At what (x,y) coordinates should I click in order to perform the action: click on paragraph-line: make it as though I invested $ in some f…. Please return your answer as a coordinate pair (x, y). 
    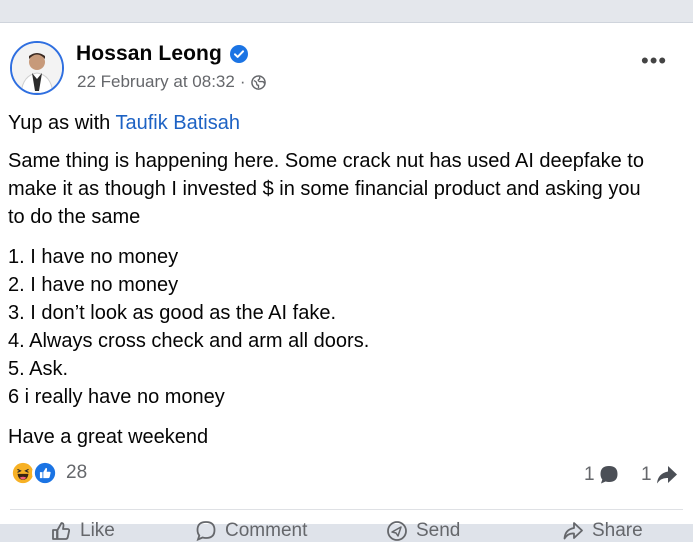
    Looking at the image, I should click on (324, 189).